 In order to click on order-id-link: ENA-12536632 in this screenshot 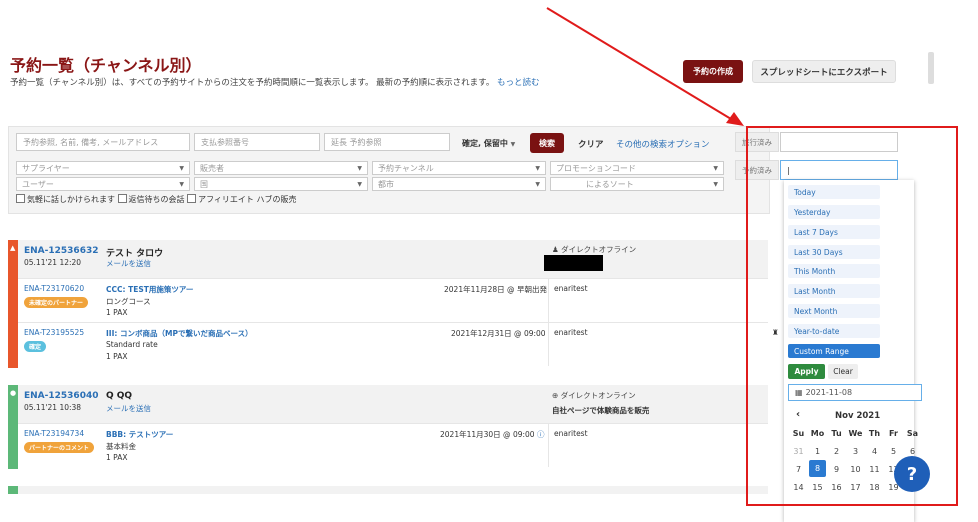, I will do `click(61, 251)`.